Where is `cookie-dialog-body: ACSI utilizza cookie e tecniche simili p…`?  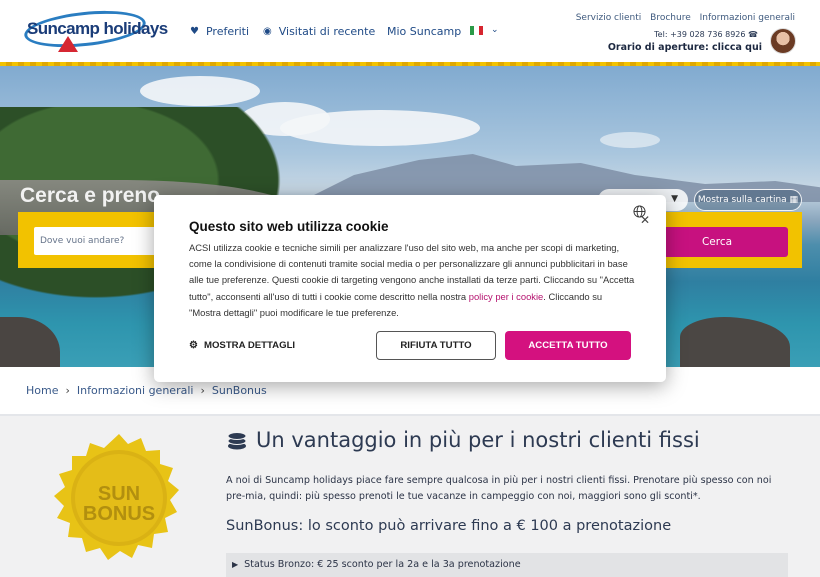
cookie-dialog-body: ACSI utilizza cookie e tecniche simili p… is located at coordinates (412, 280).